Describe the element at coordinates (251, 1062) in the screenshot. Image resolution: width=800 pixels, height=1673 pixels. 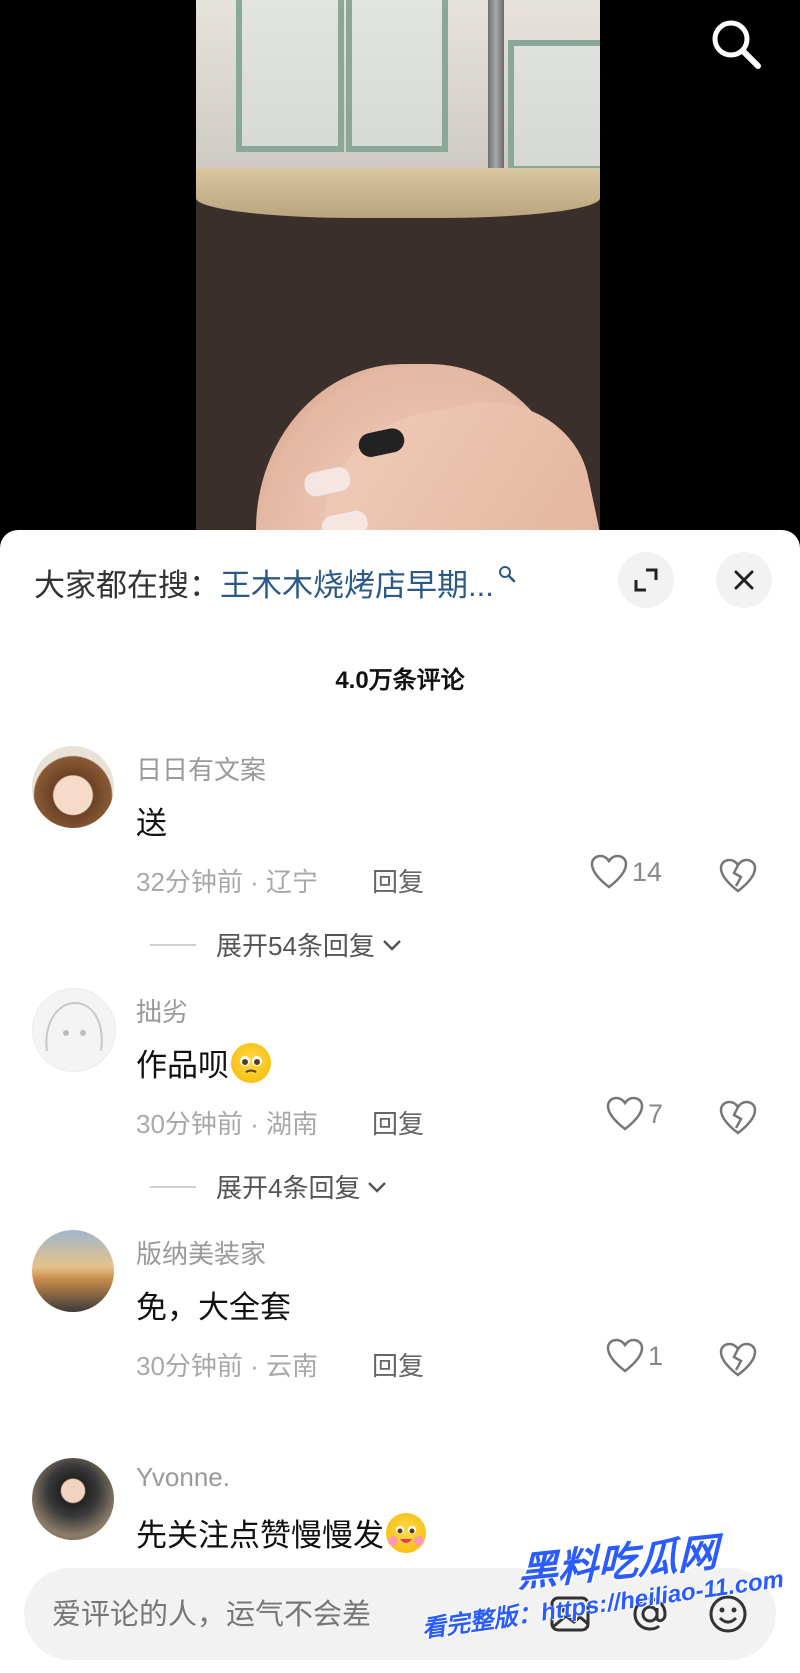
I see `pleading-face-emoji-icon` at that location.